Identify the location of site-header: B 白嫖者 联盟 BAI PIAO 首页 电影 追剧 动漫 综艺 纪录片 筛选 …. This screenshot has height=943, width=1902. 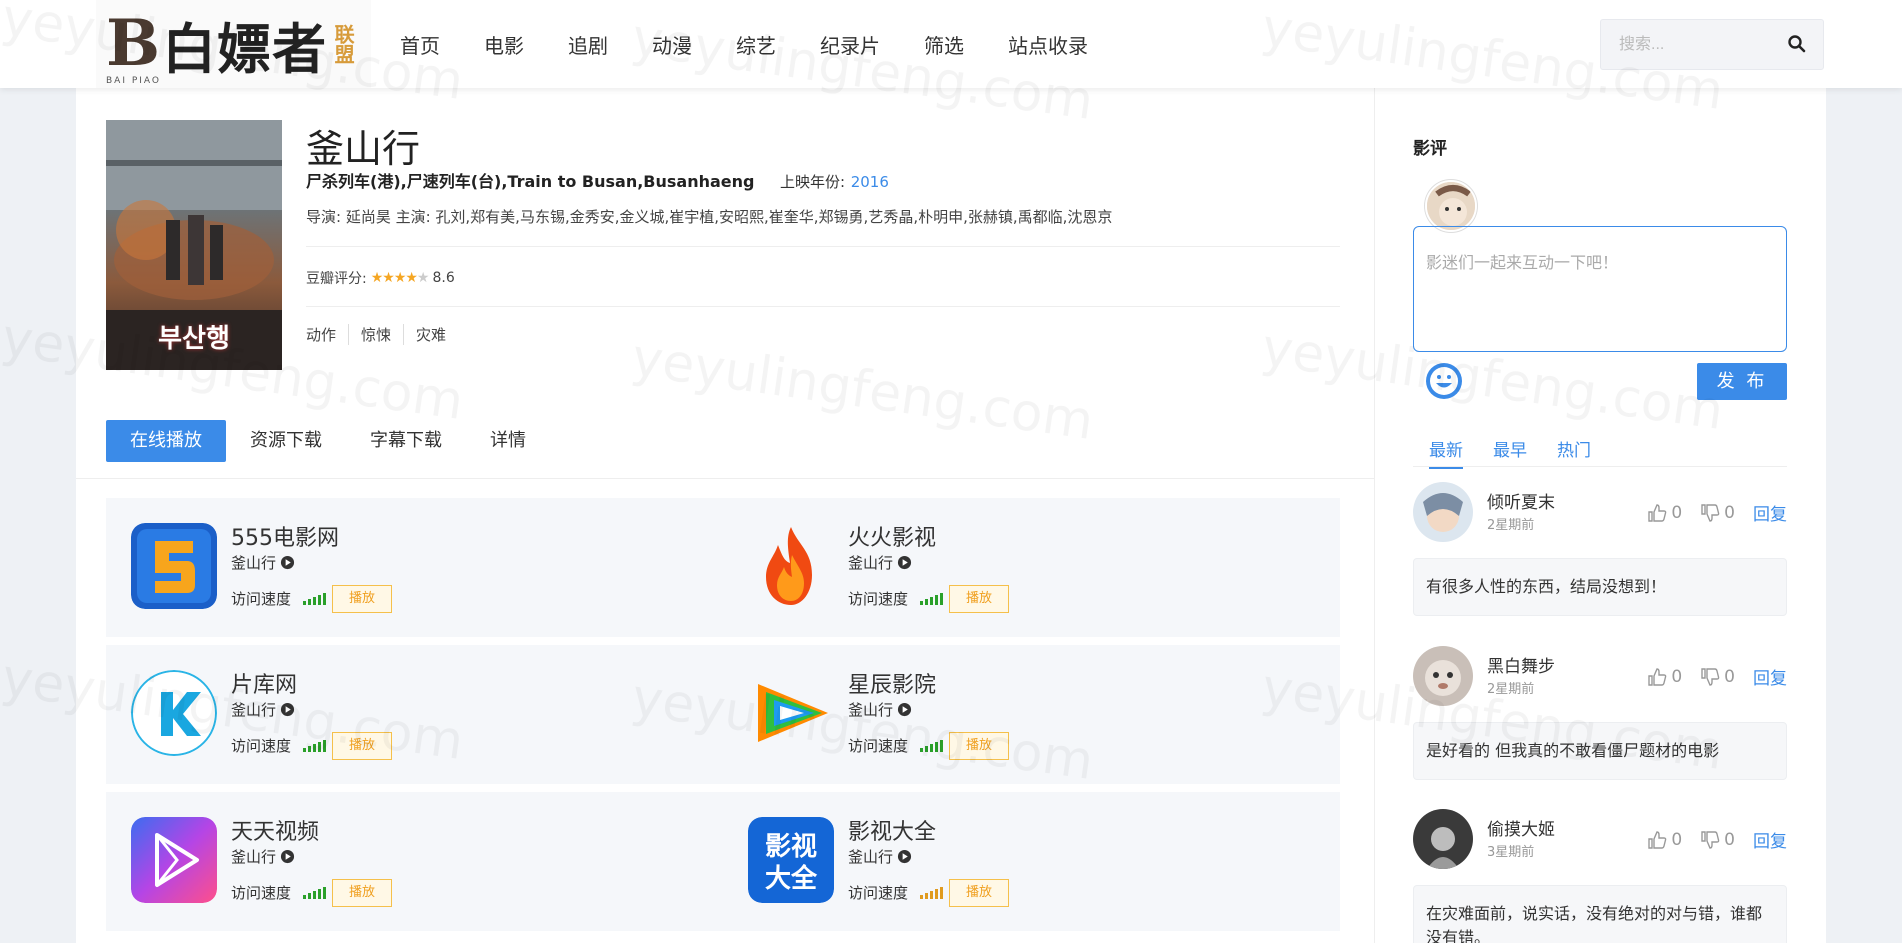
(951, 44).